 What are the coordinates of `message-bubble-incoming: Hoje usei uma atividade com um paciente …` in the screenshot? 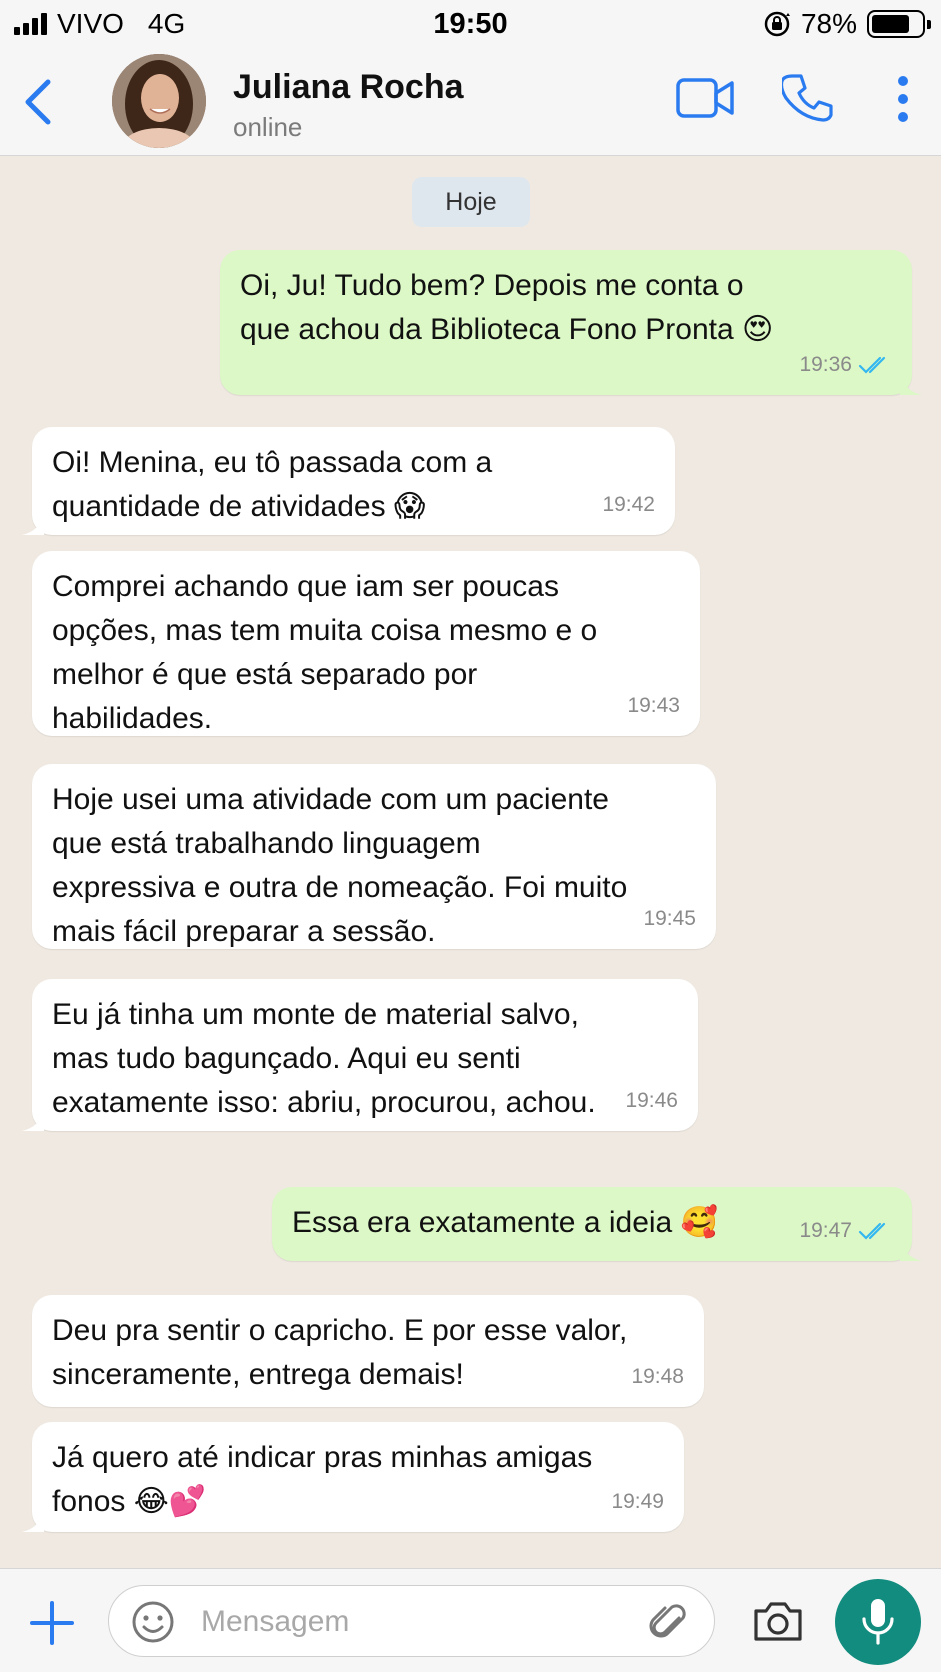 It's located at (374, 856).